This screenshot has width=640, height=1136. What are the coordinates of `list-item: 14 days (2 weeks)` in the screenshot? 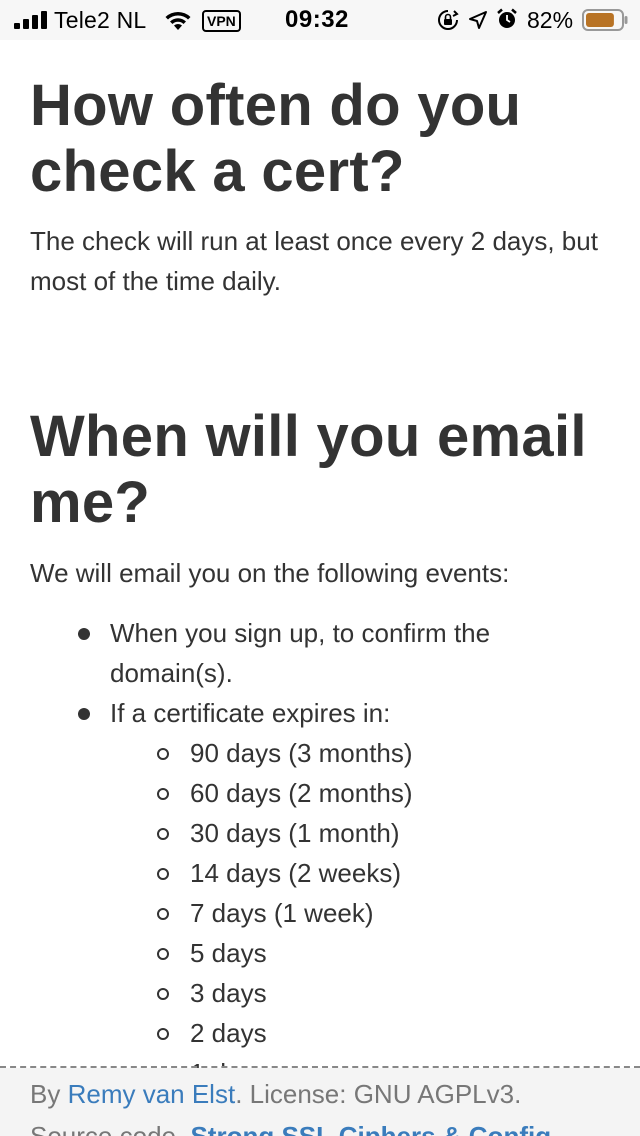 It's located at (320, 873).